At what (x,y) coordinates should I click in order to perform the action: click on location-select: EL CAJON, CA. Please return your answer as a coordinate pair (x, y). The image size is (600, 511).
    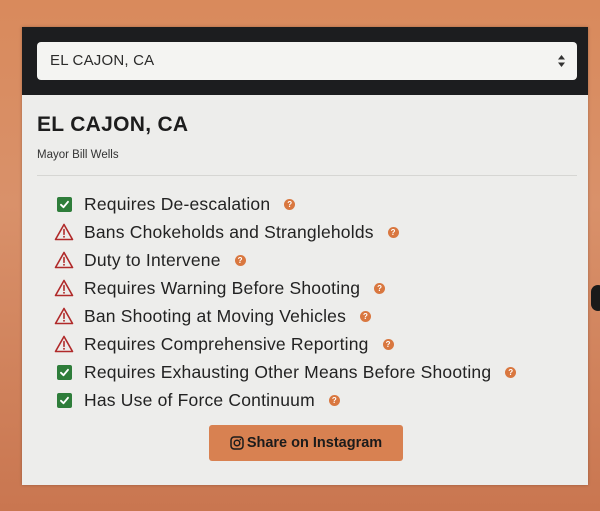
    Looking at the image, I should click on (307, 61).